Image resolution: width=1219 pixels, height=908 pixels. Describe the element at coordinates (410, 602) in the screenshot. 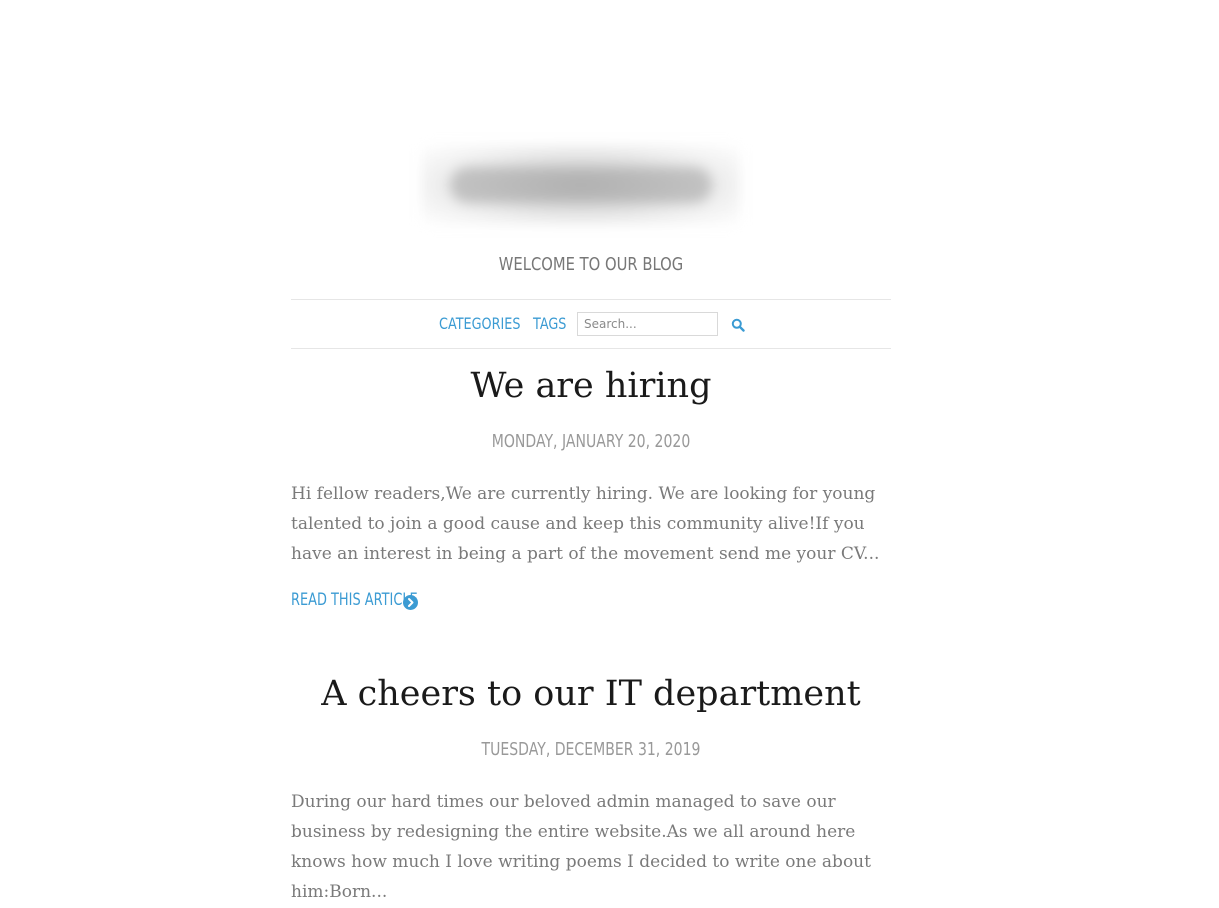

I see `chevron-circle-right-icon` at that location.